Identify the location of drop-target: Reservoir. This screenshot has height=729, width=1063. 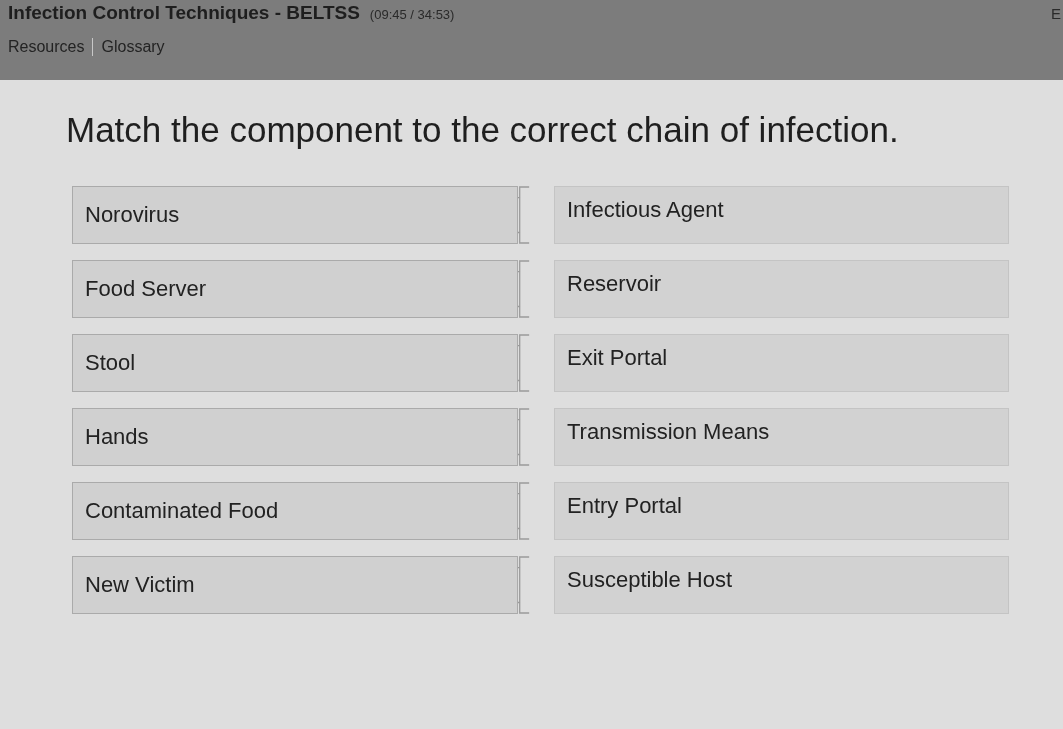
(781, 289).